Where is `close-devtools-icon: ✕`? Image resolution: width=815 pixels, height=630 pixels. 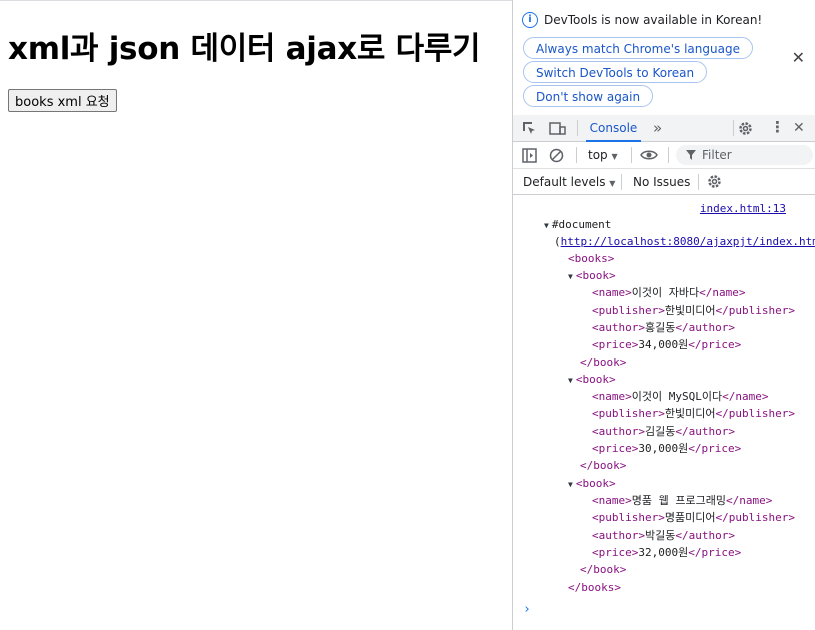
close-devtools-icon: ✕ is located at coordinates (799, 128).